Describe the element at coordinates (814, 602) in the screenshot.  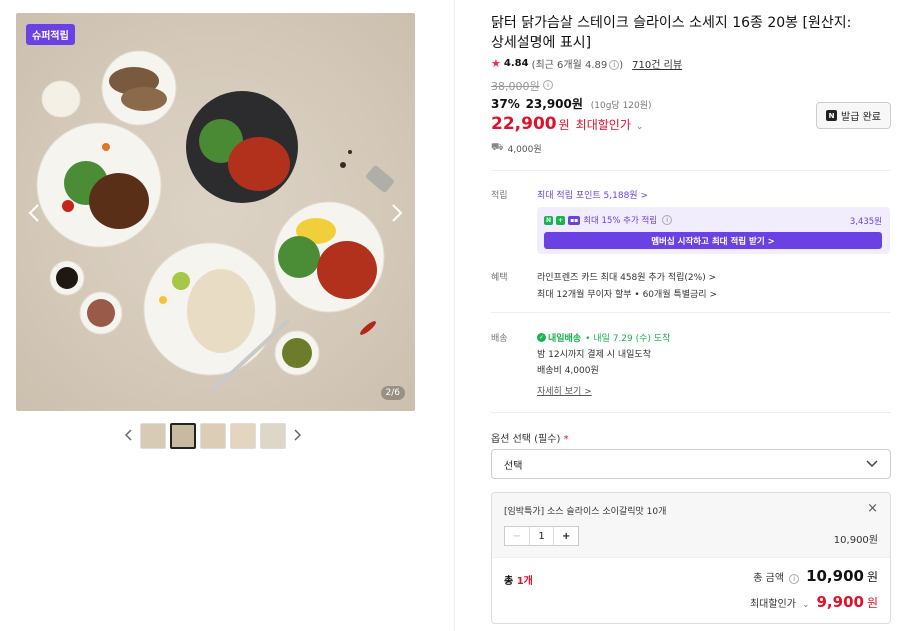
I see `total-max-discount: 최대할인가 ⌄ 9,900 원` at that location.